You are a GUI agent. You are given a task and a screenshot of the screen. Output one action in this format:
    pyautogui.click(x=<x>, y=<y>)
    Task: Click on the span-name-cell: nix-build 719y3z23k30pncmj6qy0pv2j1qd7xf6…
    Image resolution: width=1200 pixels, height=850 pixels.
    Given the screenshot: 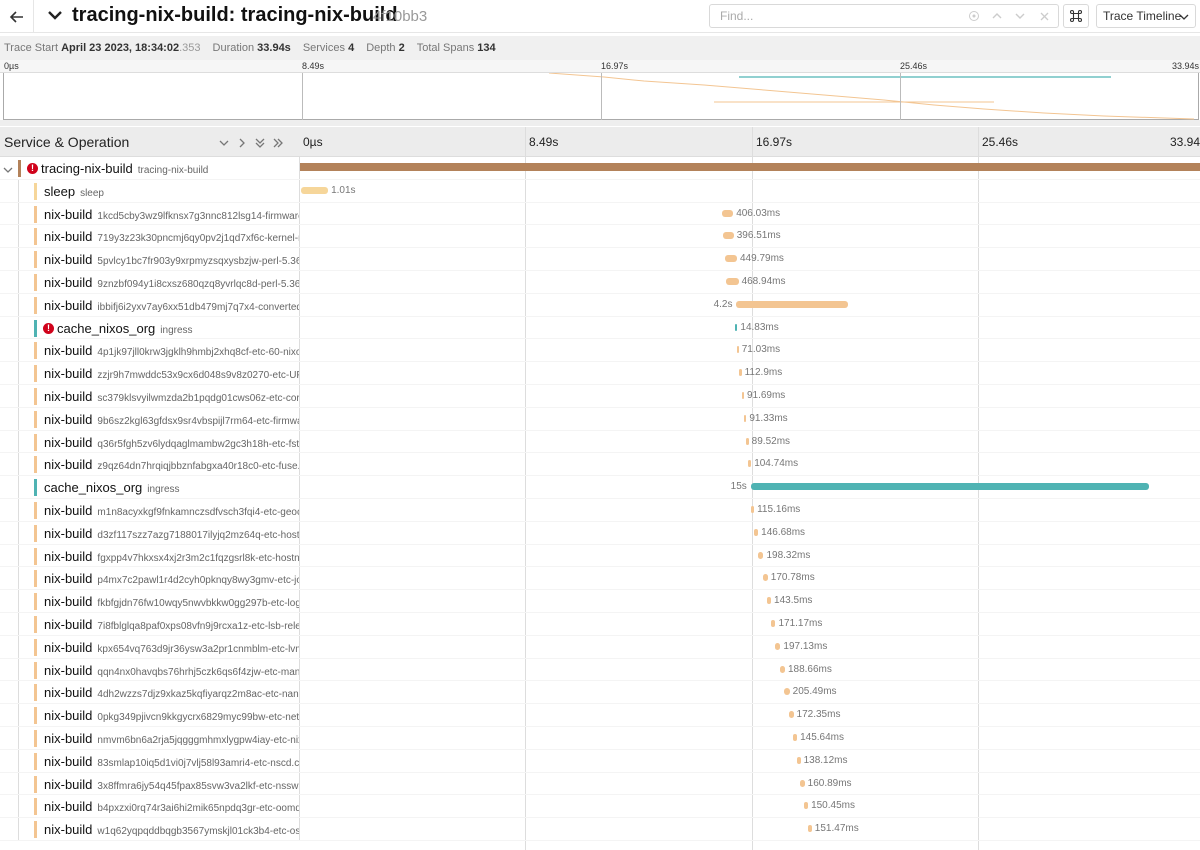 What is the action you would take?
    pyautogui.click(x=150, y=236)
    